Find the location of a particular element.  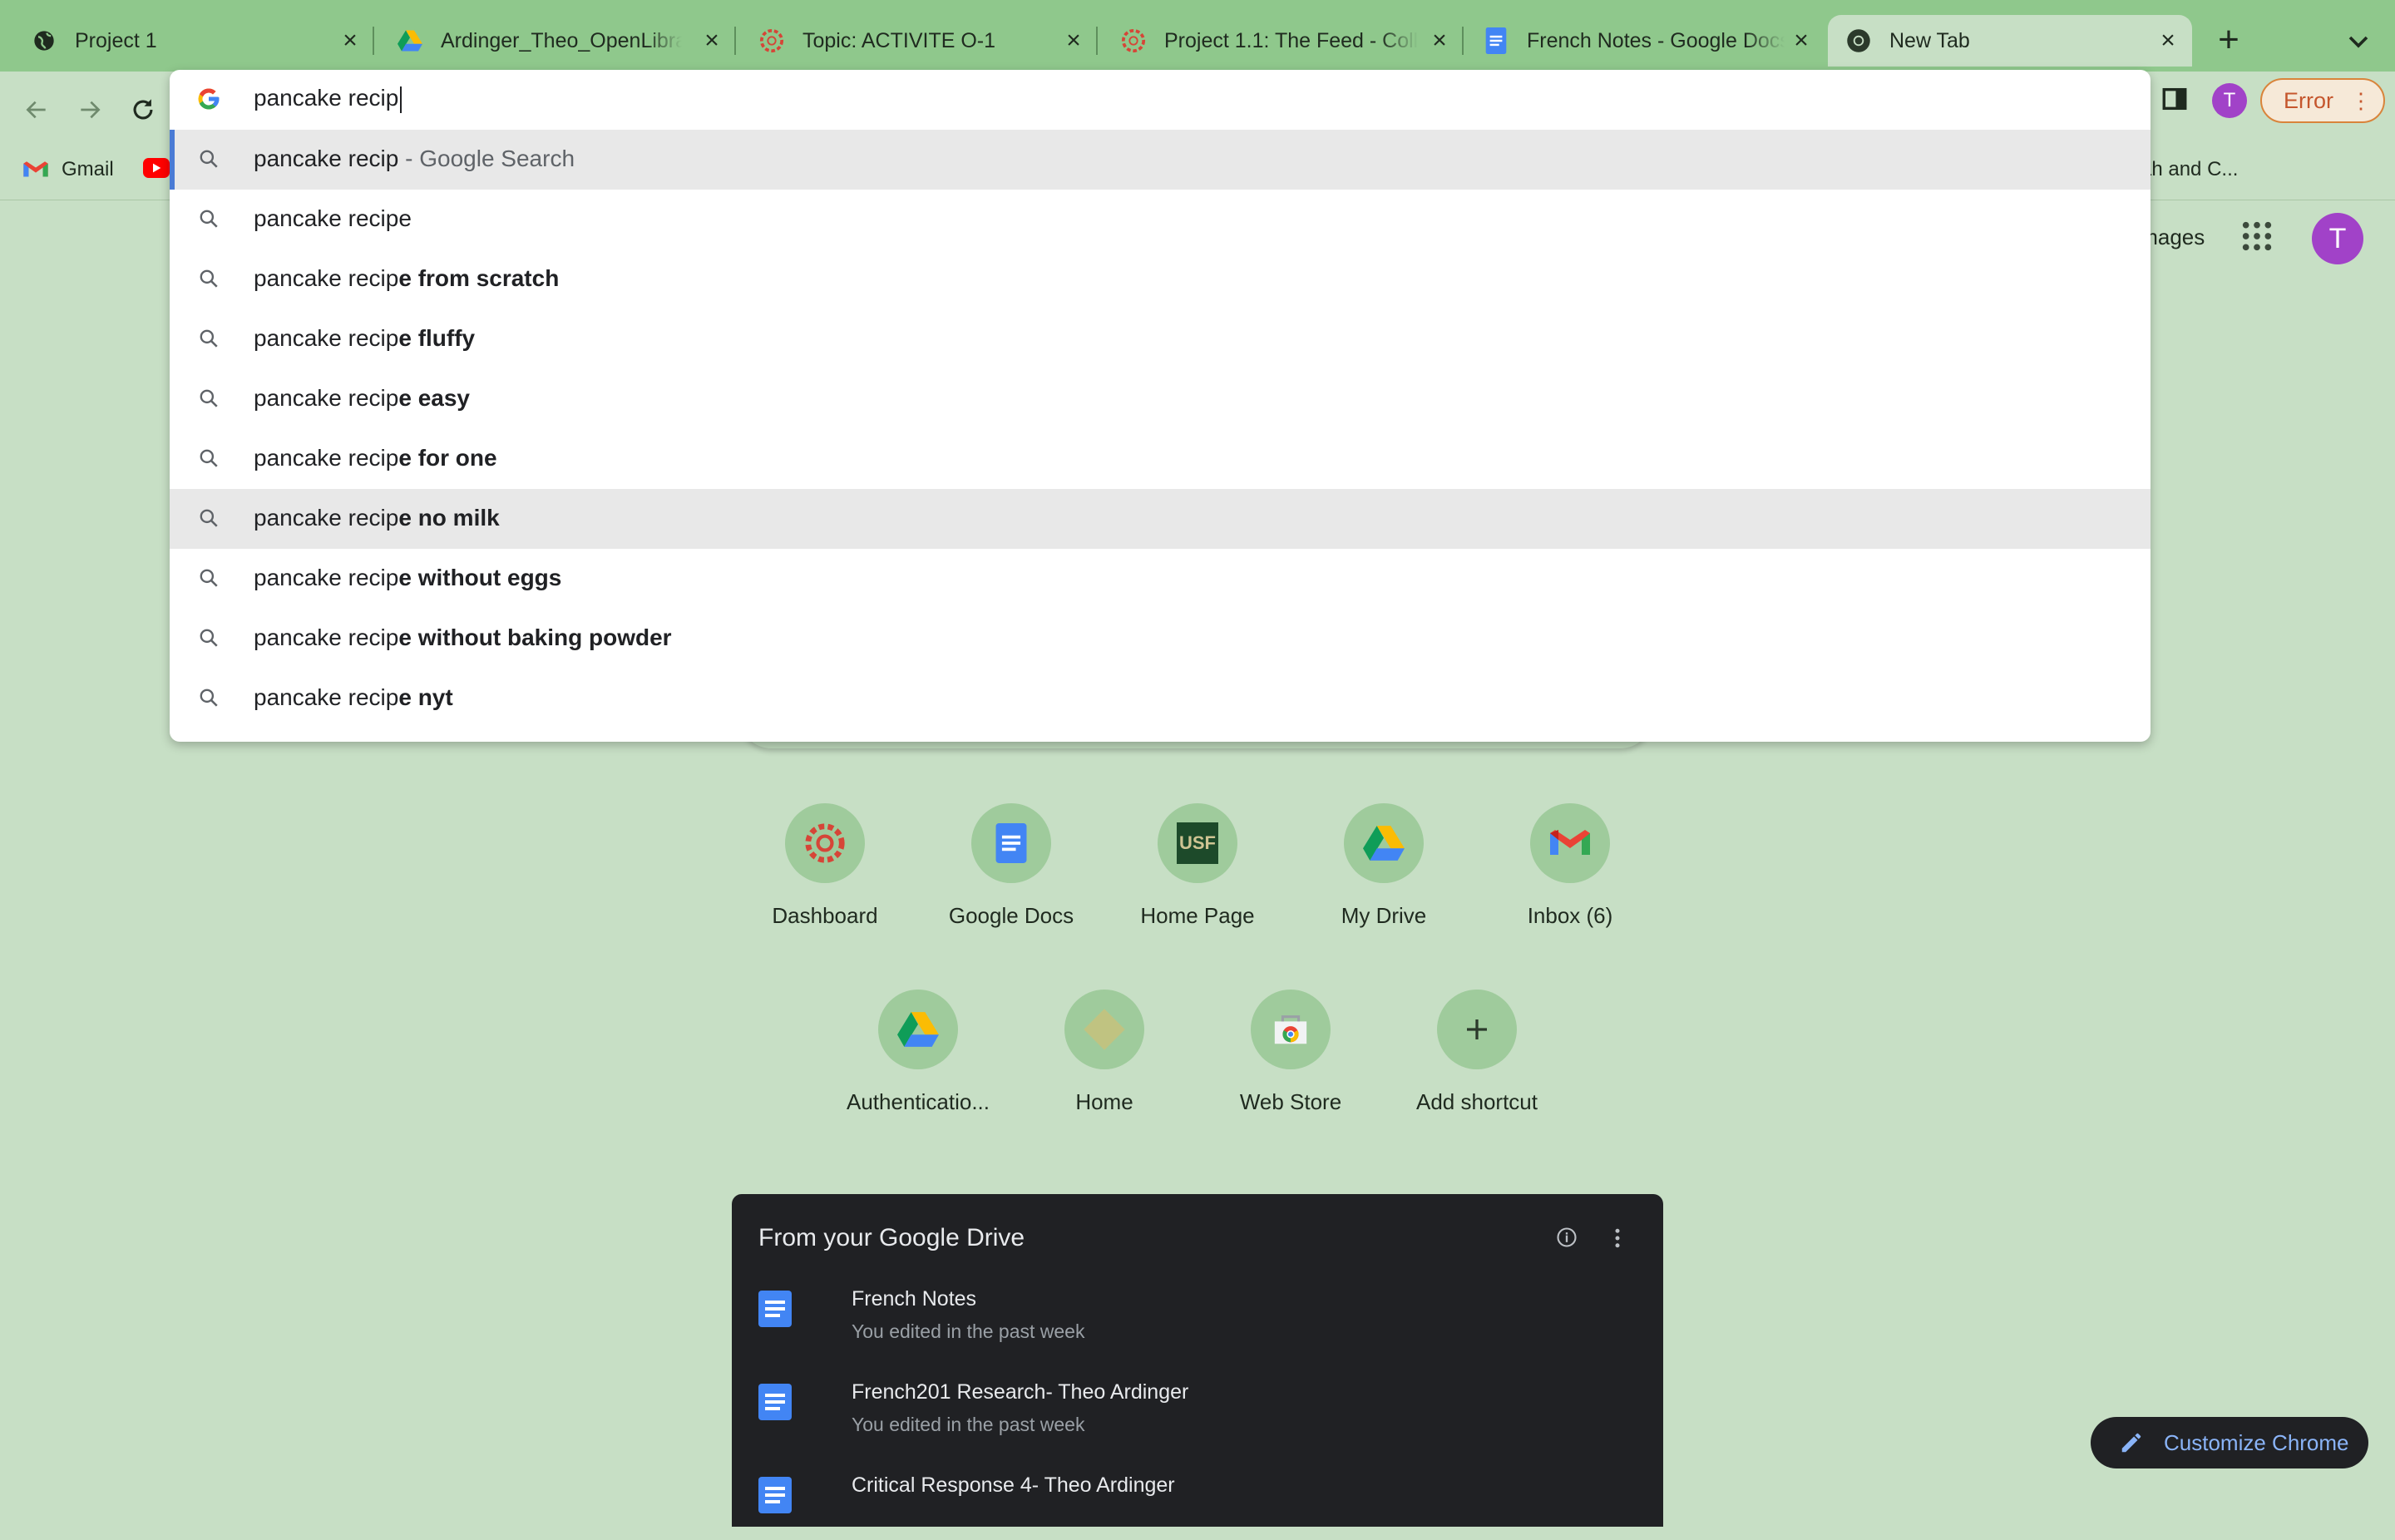

suggestion-item: pancake recipe from scratch is located at coordinates (1160, 279).